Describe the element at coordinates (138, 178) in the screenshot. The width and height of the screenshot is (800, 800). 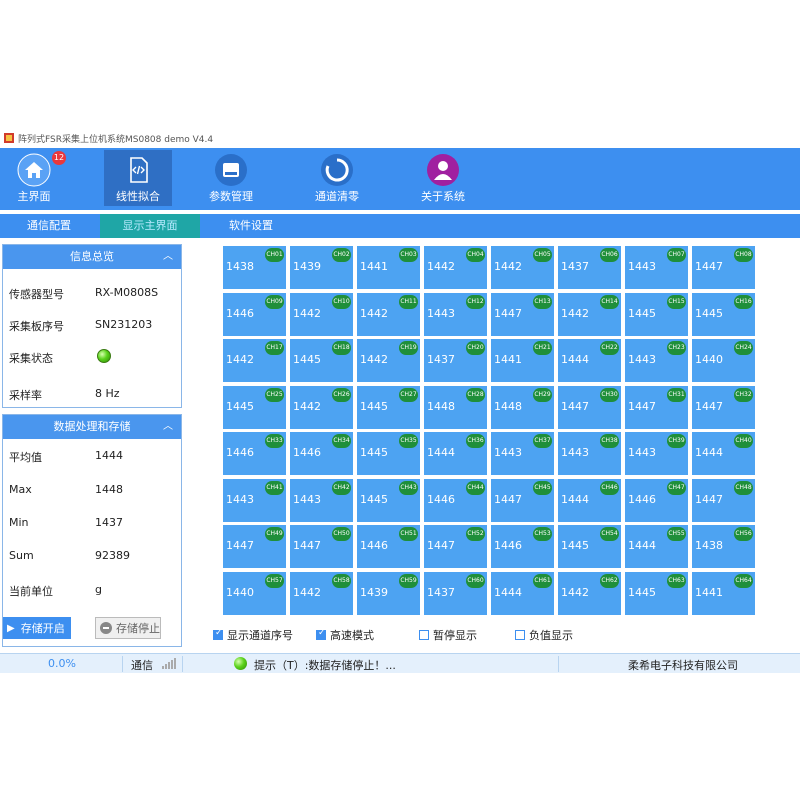
I see `toolbar-linear-fit-button: 线性拟合` at that location.